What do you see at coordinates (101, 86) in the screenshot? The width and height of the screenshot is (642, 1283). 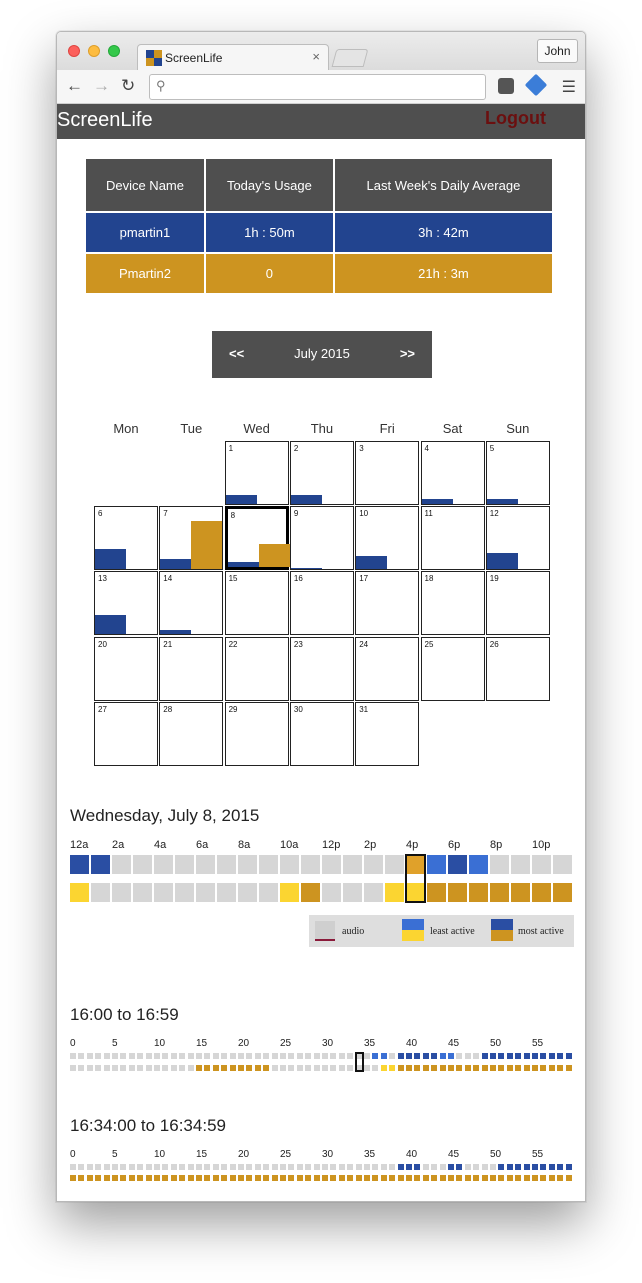 I see `forward-arrow-icon: →` at bounding box center [101, 86].